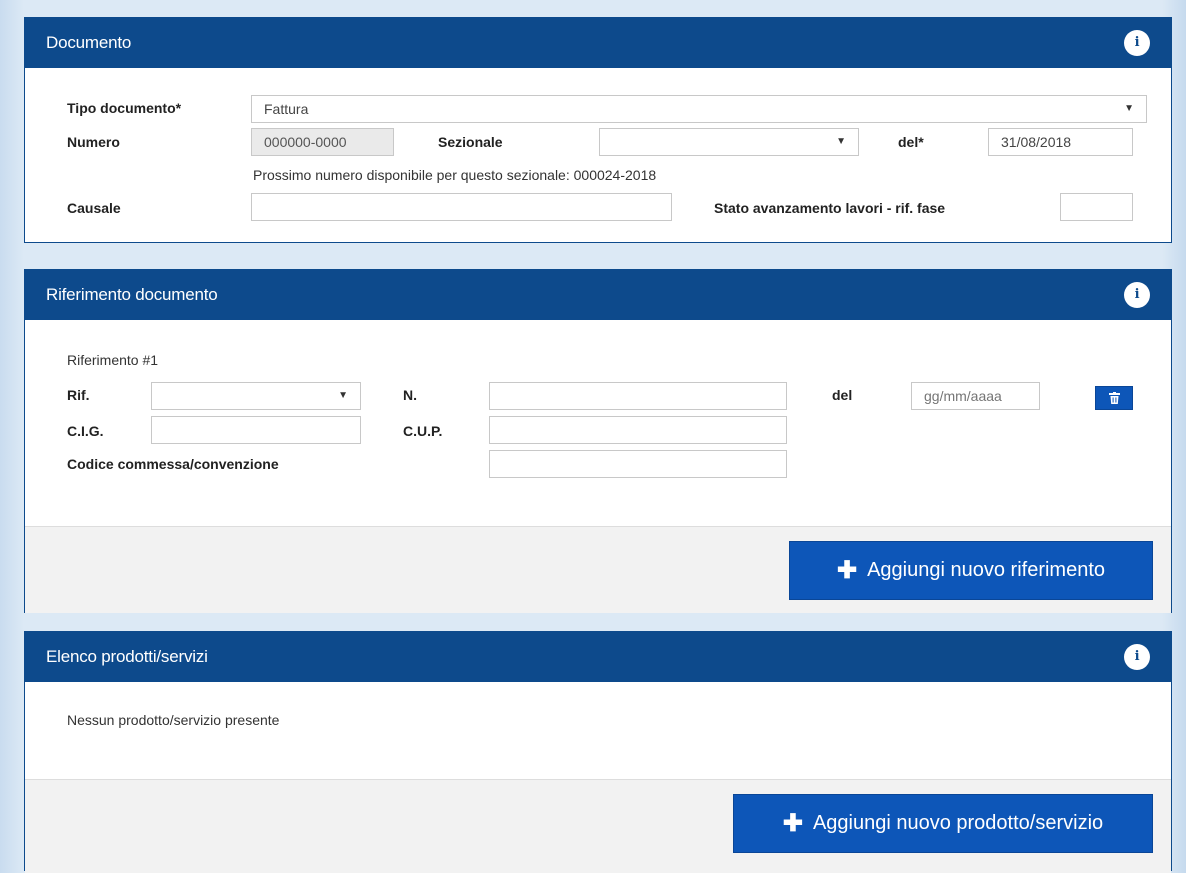 This screenshot has width=1186, height=873. I want to click on rif-select: ▼, so click(256, 396).